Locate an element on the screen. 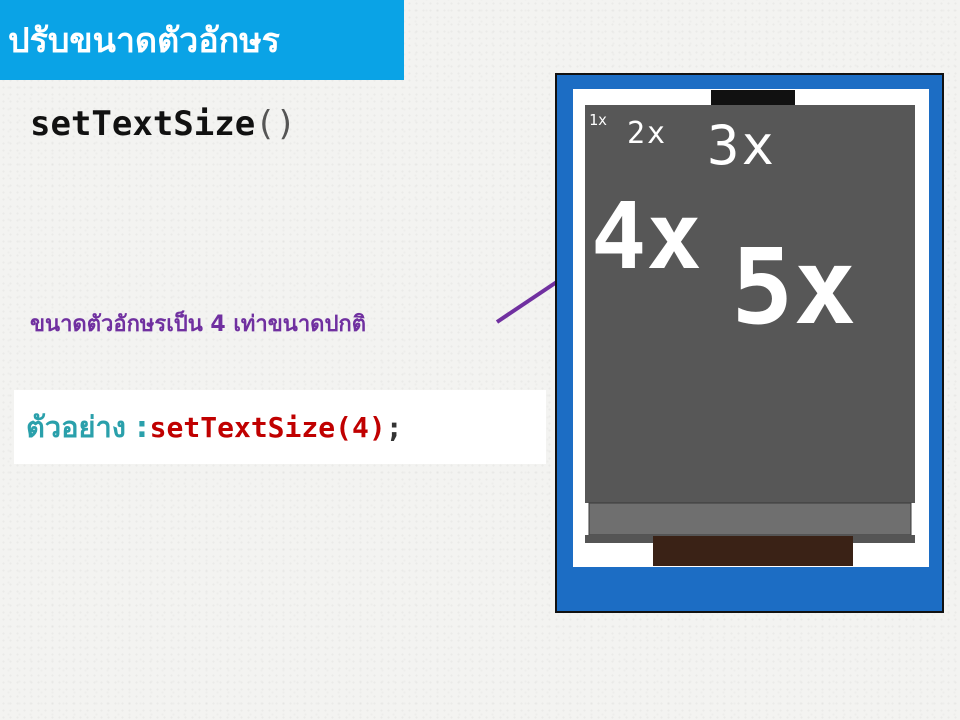 The width and height of the screenshot is (960, 720). example-code: setTextSize(4); is located at coordinates (276, 427).